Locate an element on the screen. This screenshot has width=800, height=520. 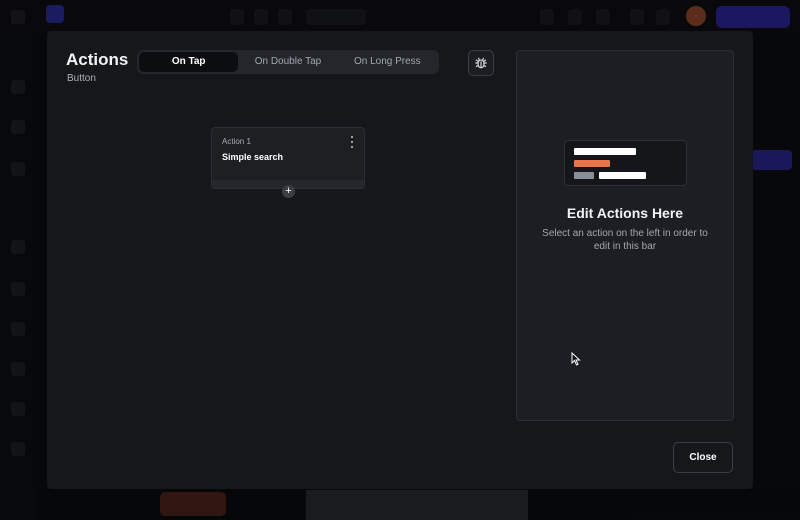
mouse-pointer-icon is located at coordinates (576, 359).